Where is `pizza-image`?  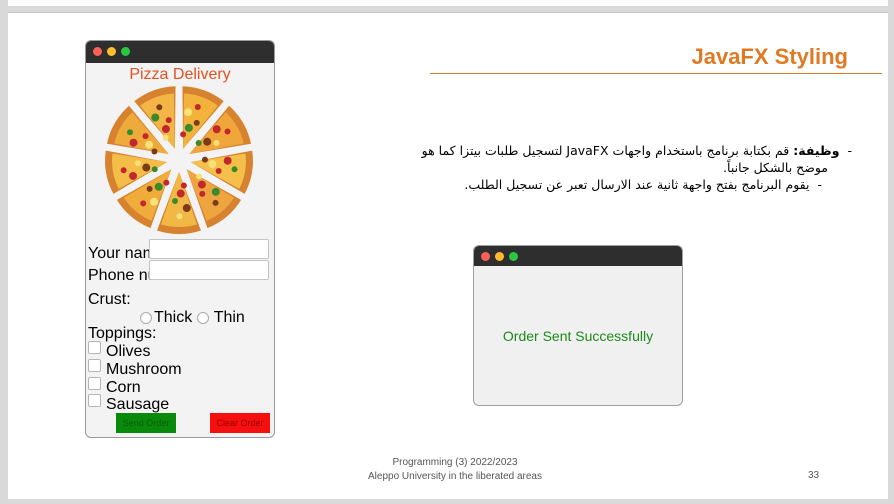
pizza-image is located at coordinates (179, 160).